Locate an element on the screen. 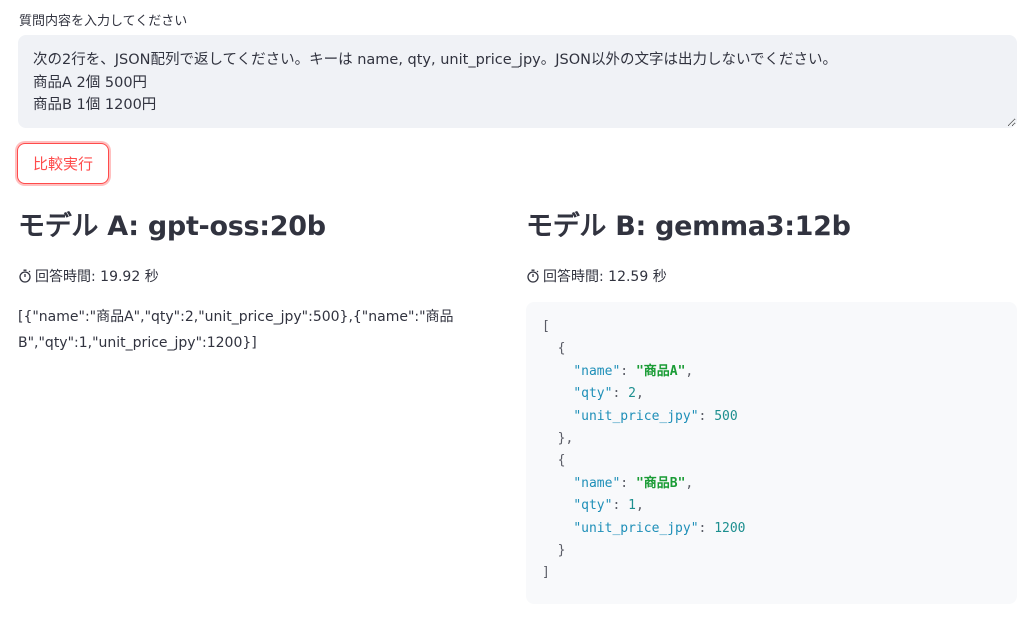 Image resolution: width=1030 pixels, height=626 pixels. compare-run-button: 比較実行 is located at coordinates (63, 163).